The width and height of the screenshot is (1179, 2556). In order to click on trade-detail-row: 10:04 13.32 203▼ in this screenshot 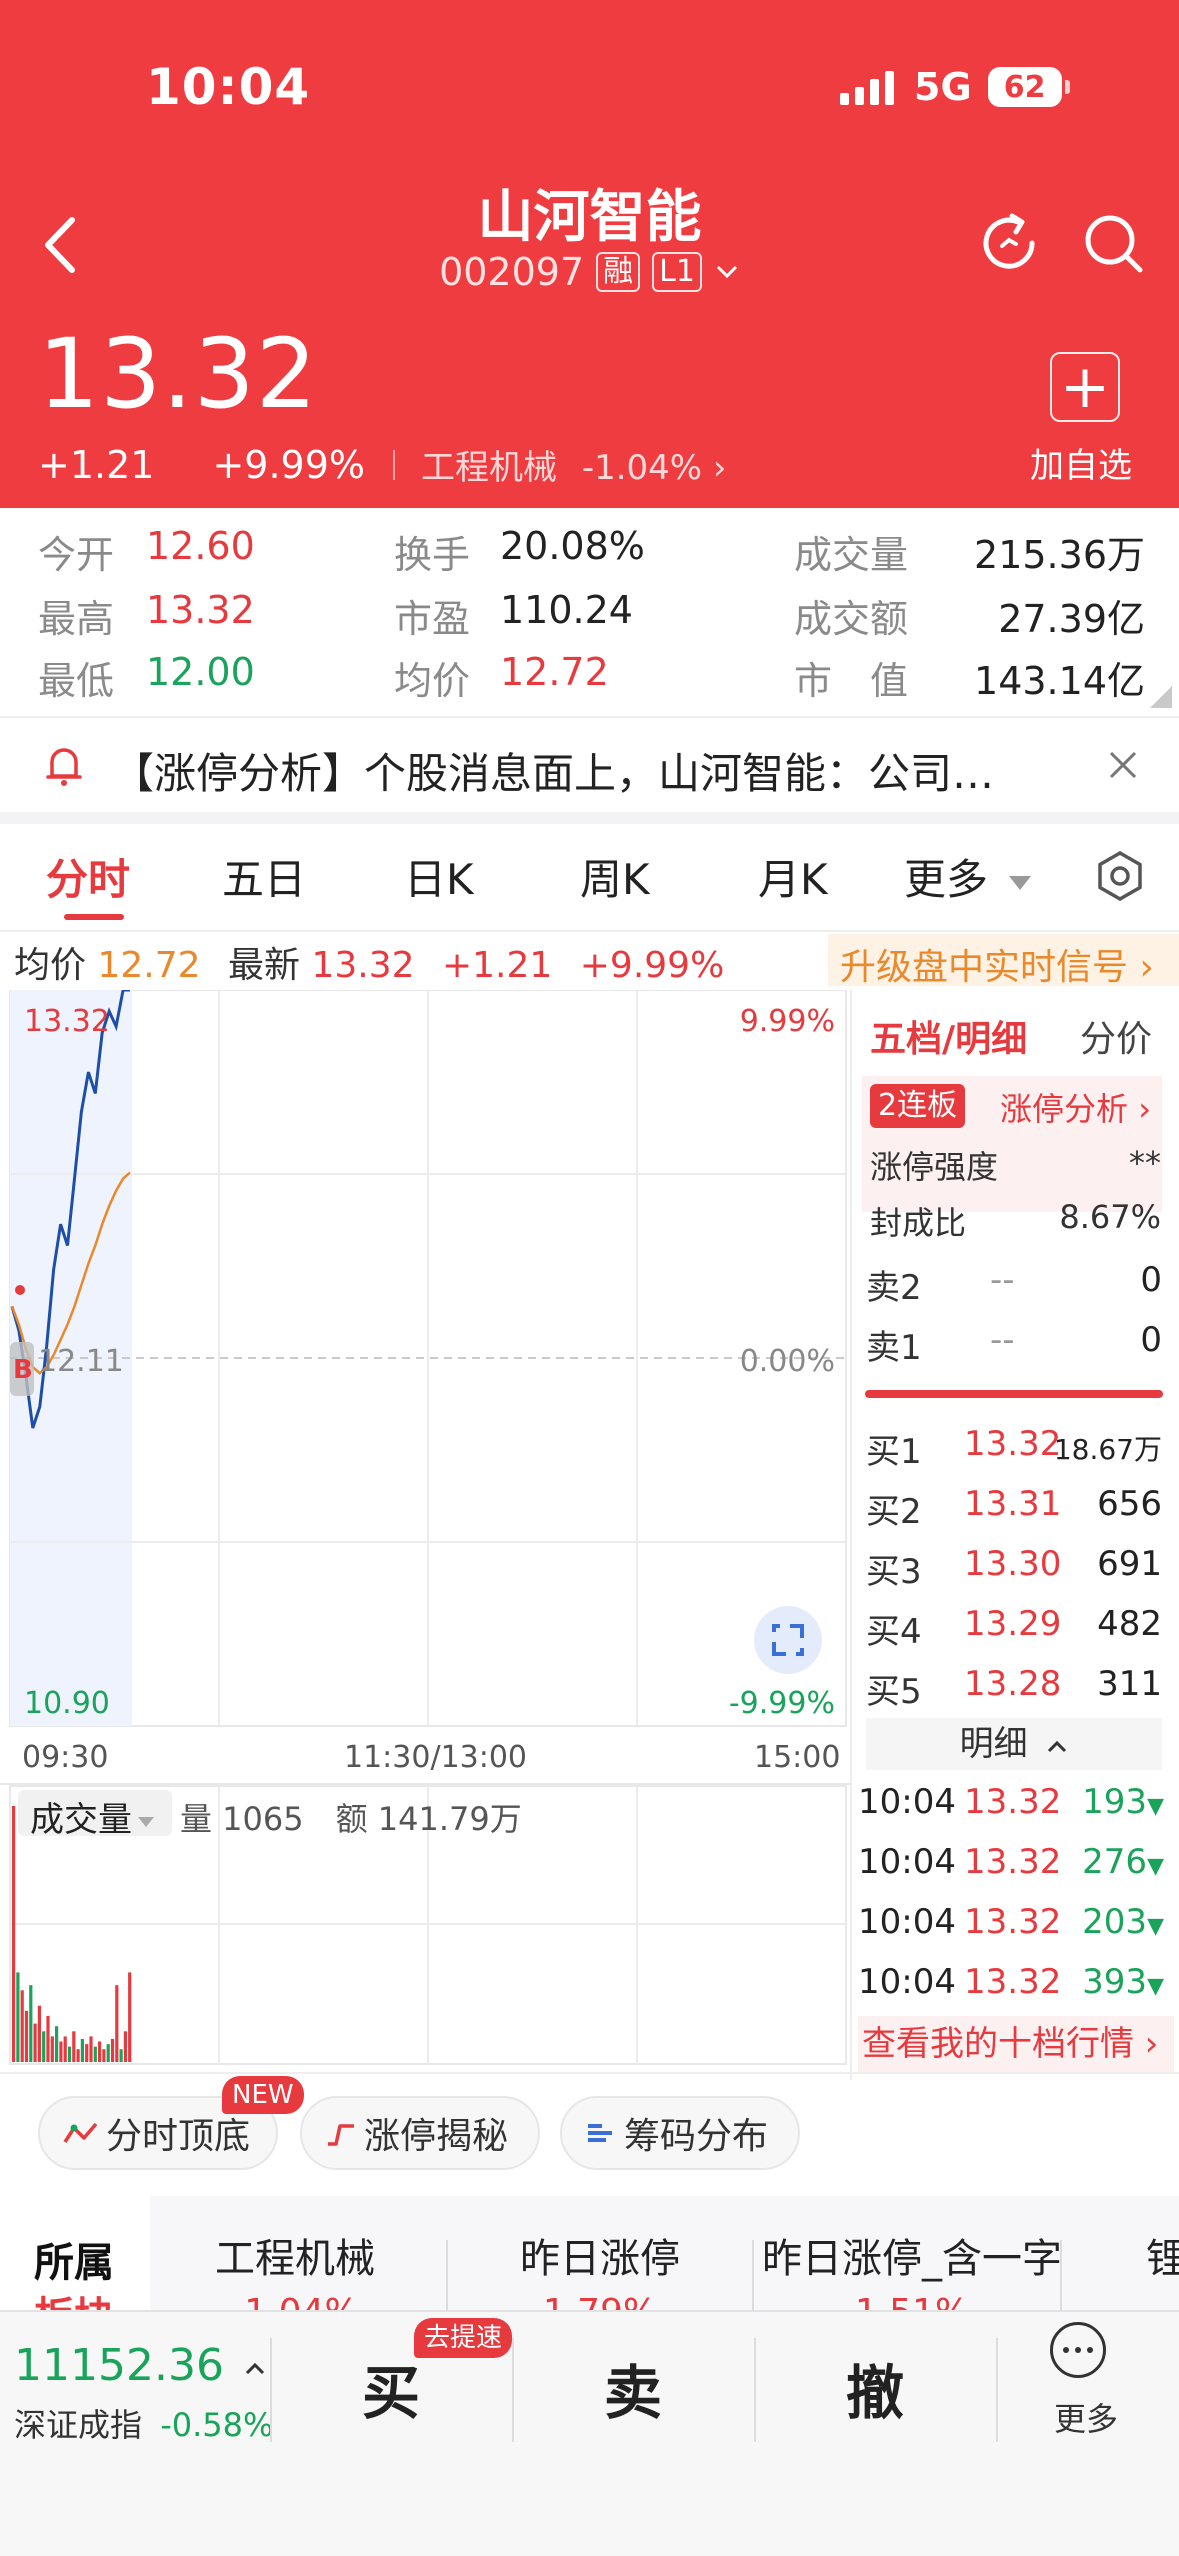, I will do `click(1011, 1928)`.